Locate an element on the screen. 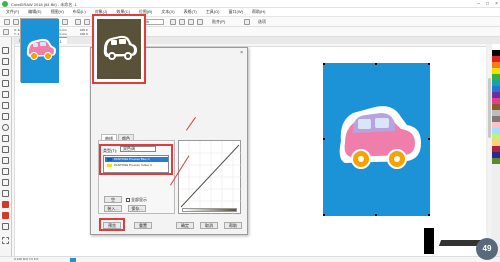  curve-graph is located at coordinates (210, 178).